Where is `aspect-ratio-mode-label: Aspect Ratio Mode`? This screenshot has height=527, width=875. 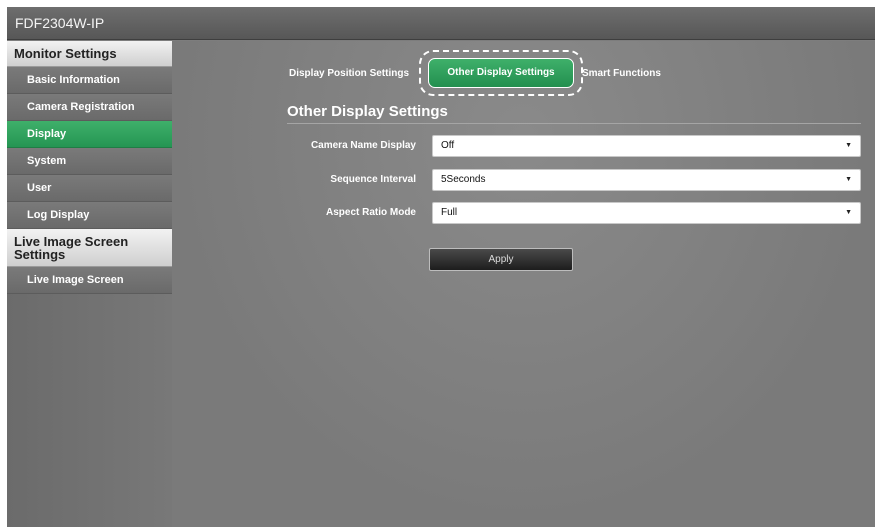
aspect-ratio-mode-label: Aspect Ratio Mode is located at coordinates (370, 212).